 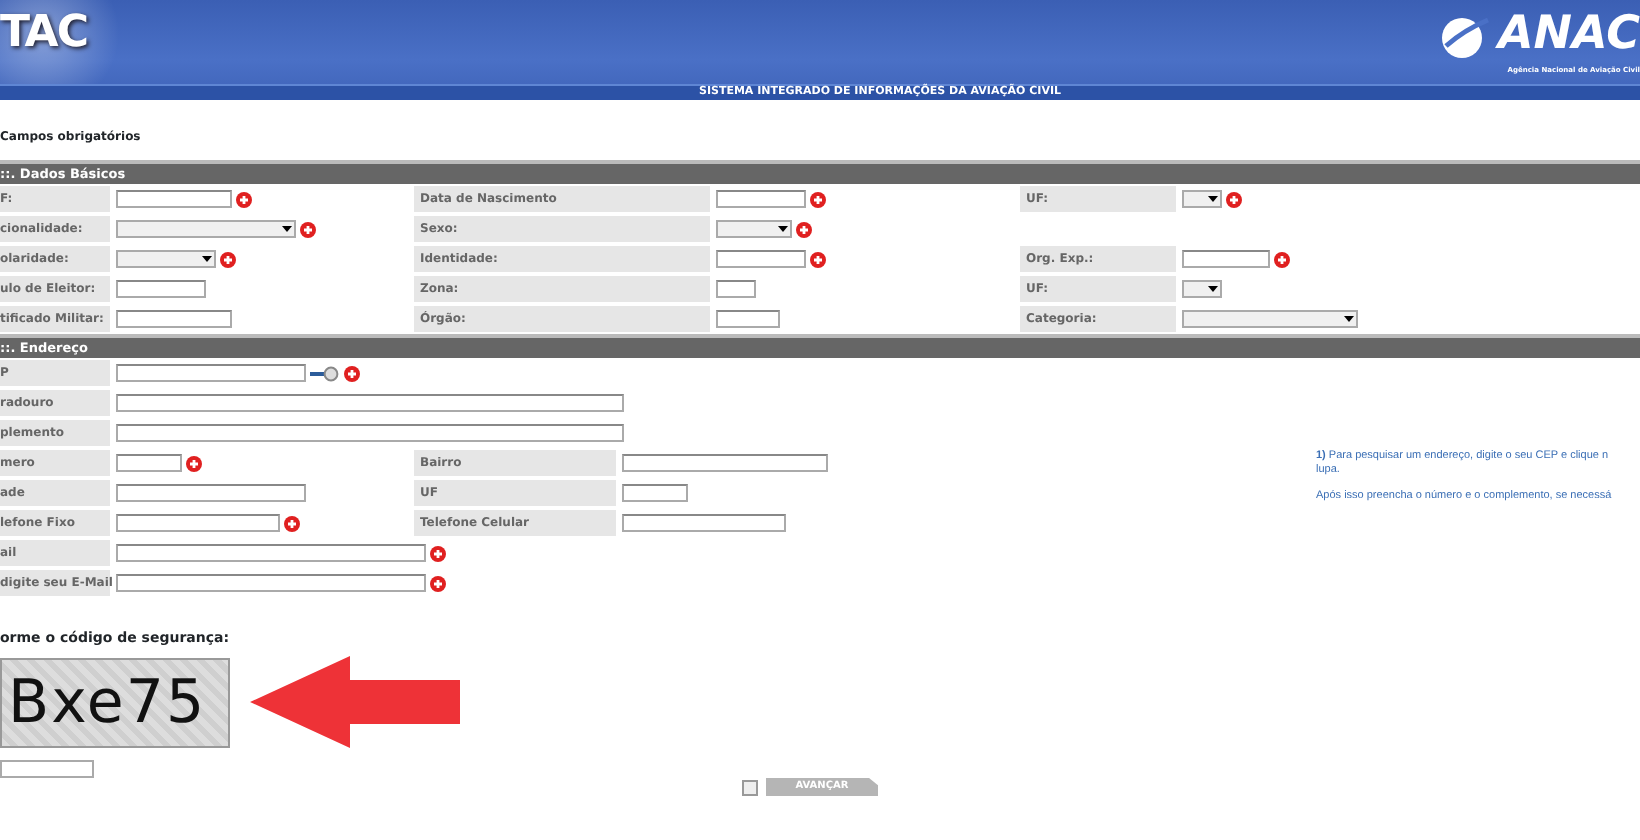 I want to click on captcha-image: Bxe75, so click(x=115, y=702).